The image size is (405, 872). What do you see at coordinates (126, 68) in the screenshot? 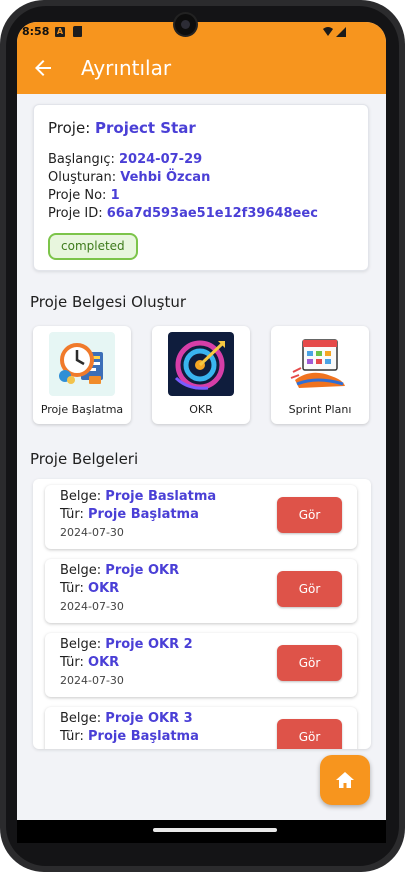
I see `page-title: Ayrıntılar` at bounding box center [126, 68].